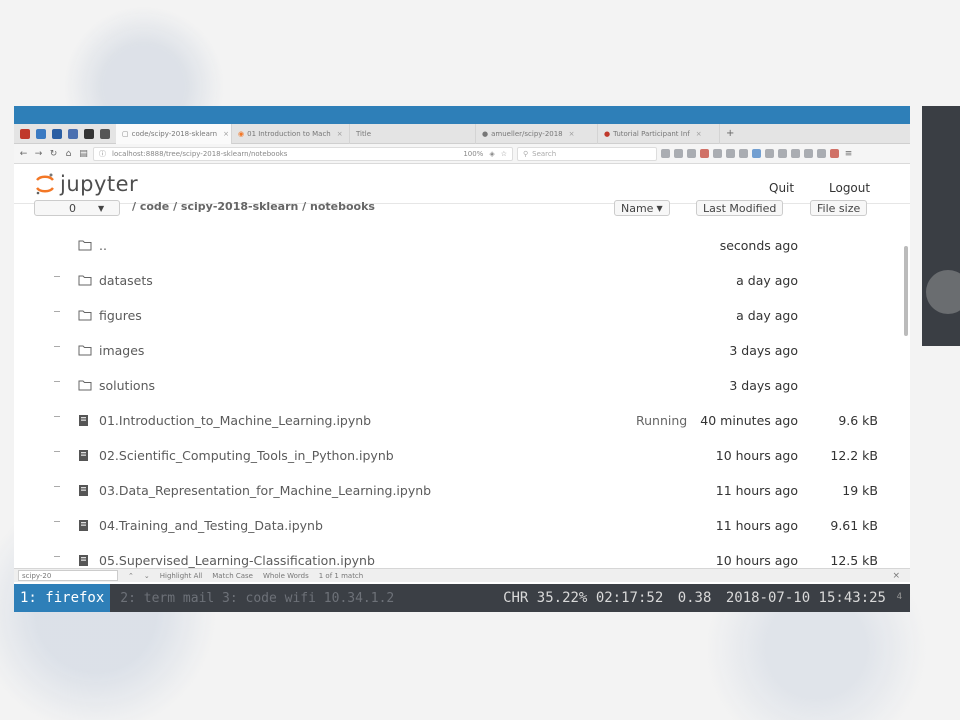 This screenshot has height=720, width=960. I want to click on sort-name-button: Name ▼, so click(642, 208).